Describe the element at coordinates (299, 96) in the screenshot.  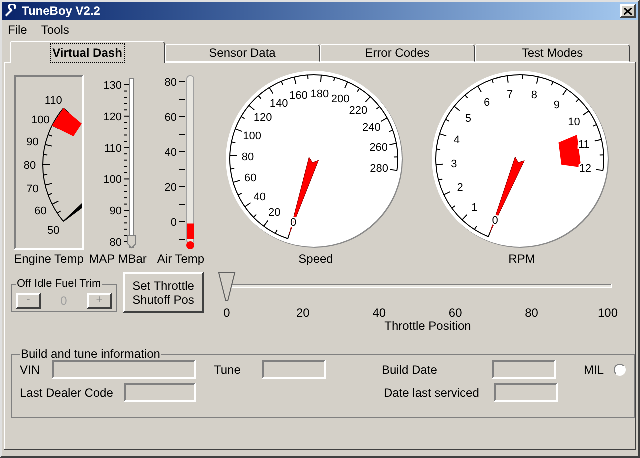
I see `tick-label: 160` at that location.